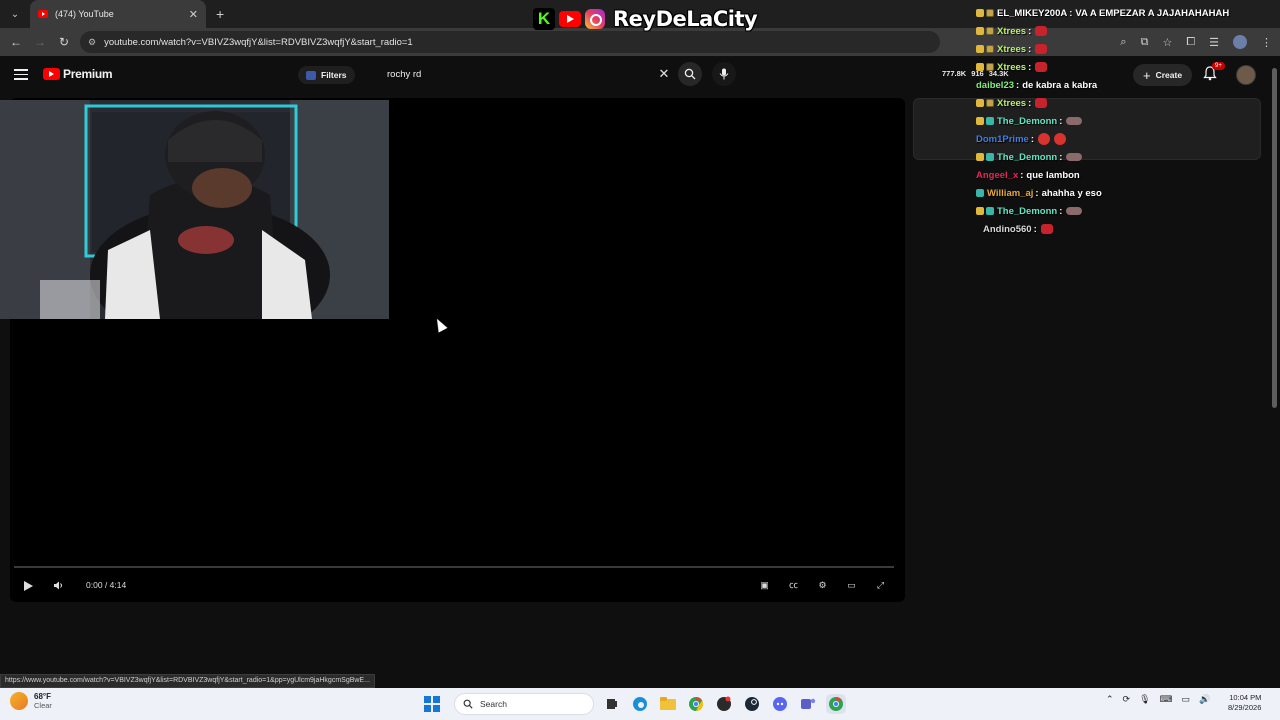  I want to click on reload-icon: ↻, so click(64, 42).